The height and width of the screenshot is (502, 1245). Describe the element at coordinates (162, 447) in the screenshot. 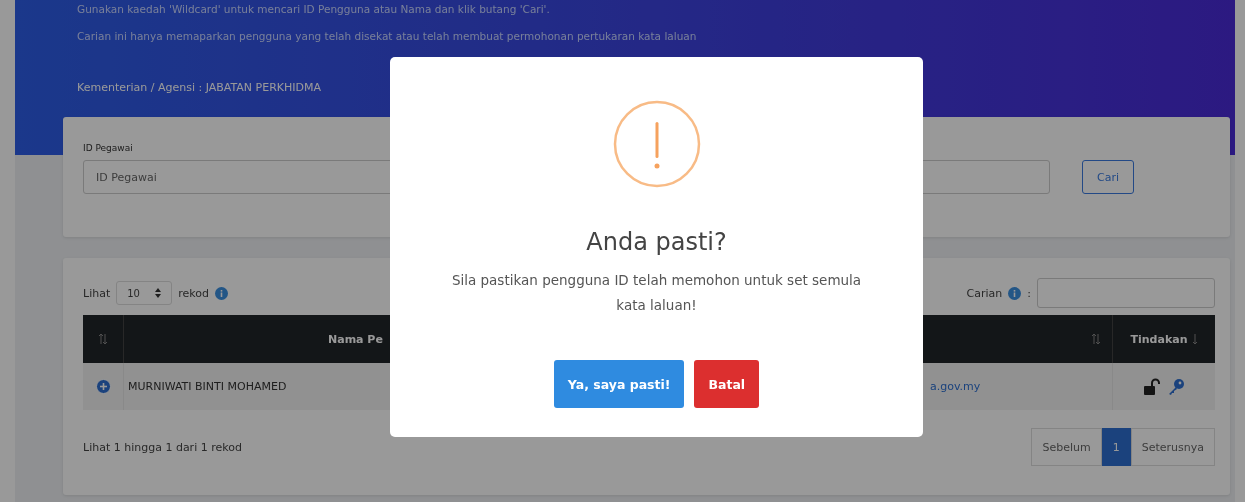

I see `table-info: Lihat 1 hingga 1 dari 1 rekod` at that location.